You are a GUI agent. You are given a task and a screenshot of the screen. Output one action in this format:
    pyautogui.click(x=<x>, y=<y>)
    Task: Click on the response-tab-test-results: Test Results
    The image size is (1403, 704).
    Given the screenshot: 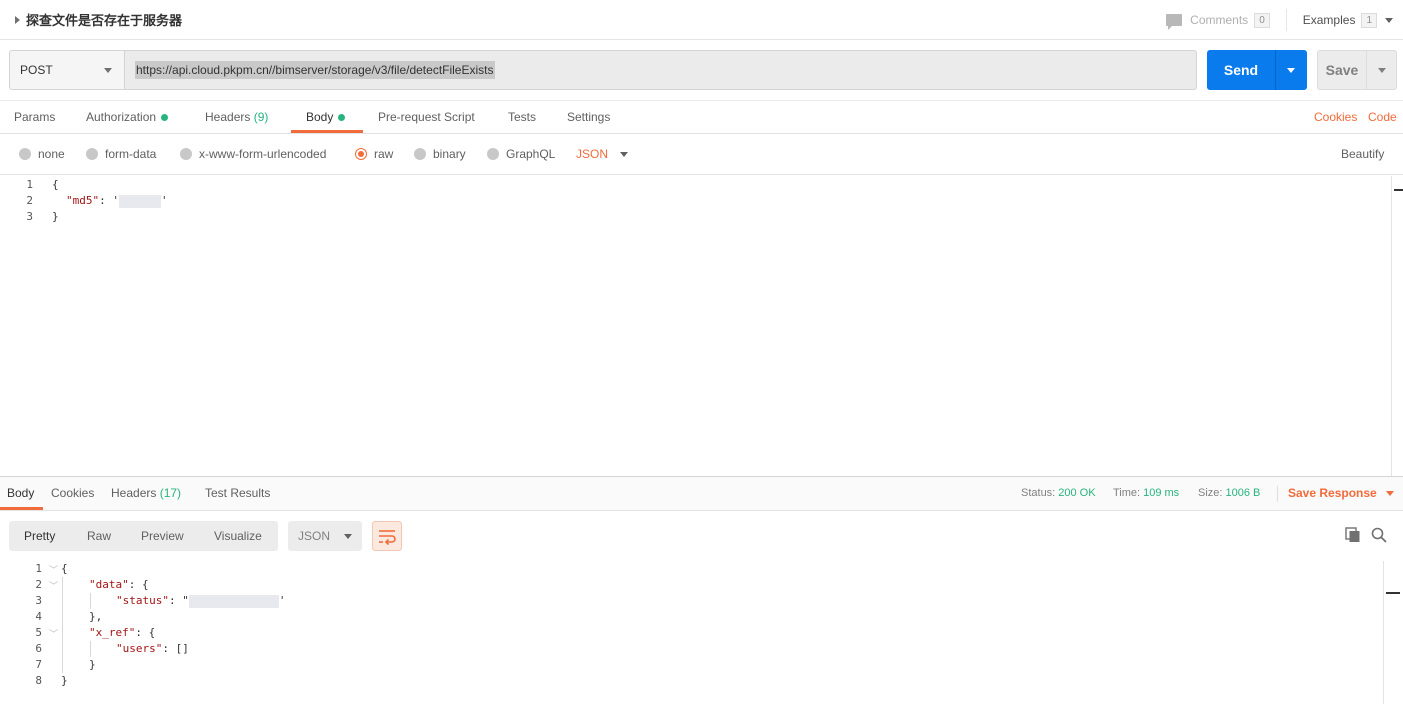 What is the action you would take?
    pyautogui.click(x=237, y=493)
    